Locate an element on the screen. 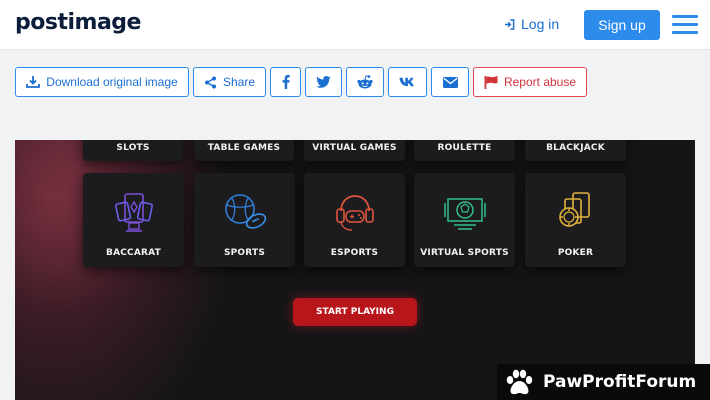 Image resolution: width=710 pixels, height=400 pixels. signup-button: Sign up is located at coordinates (622, 25).